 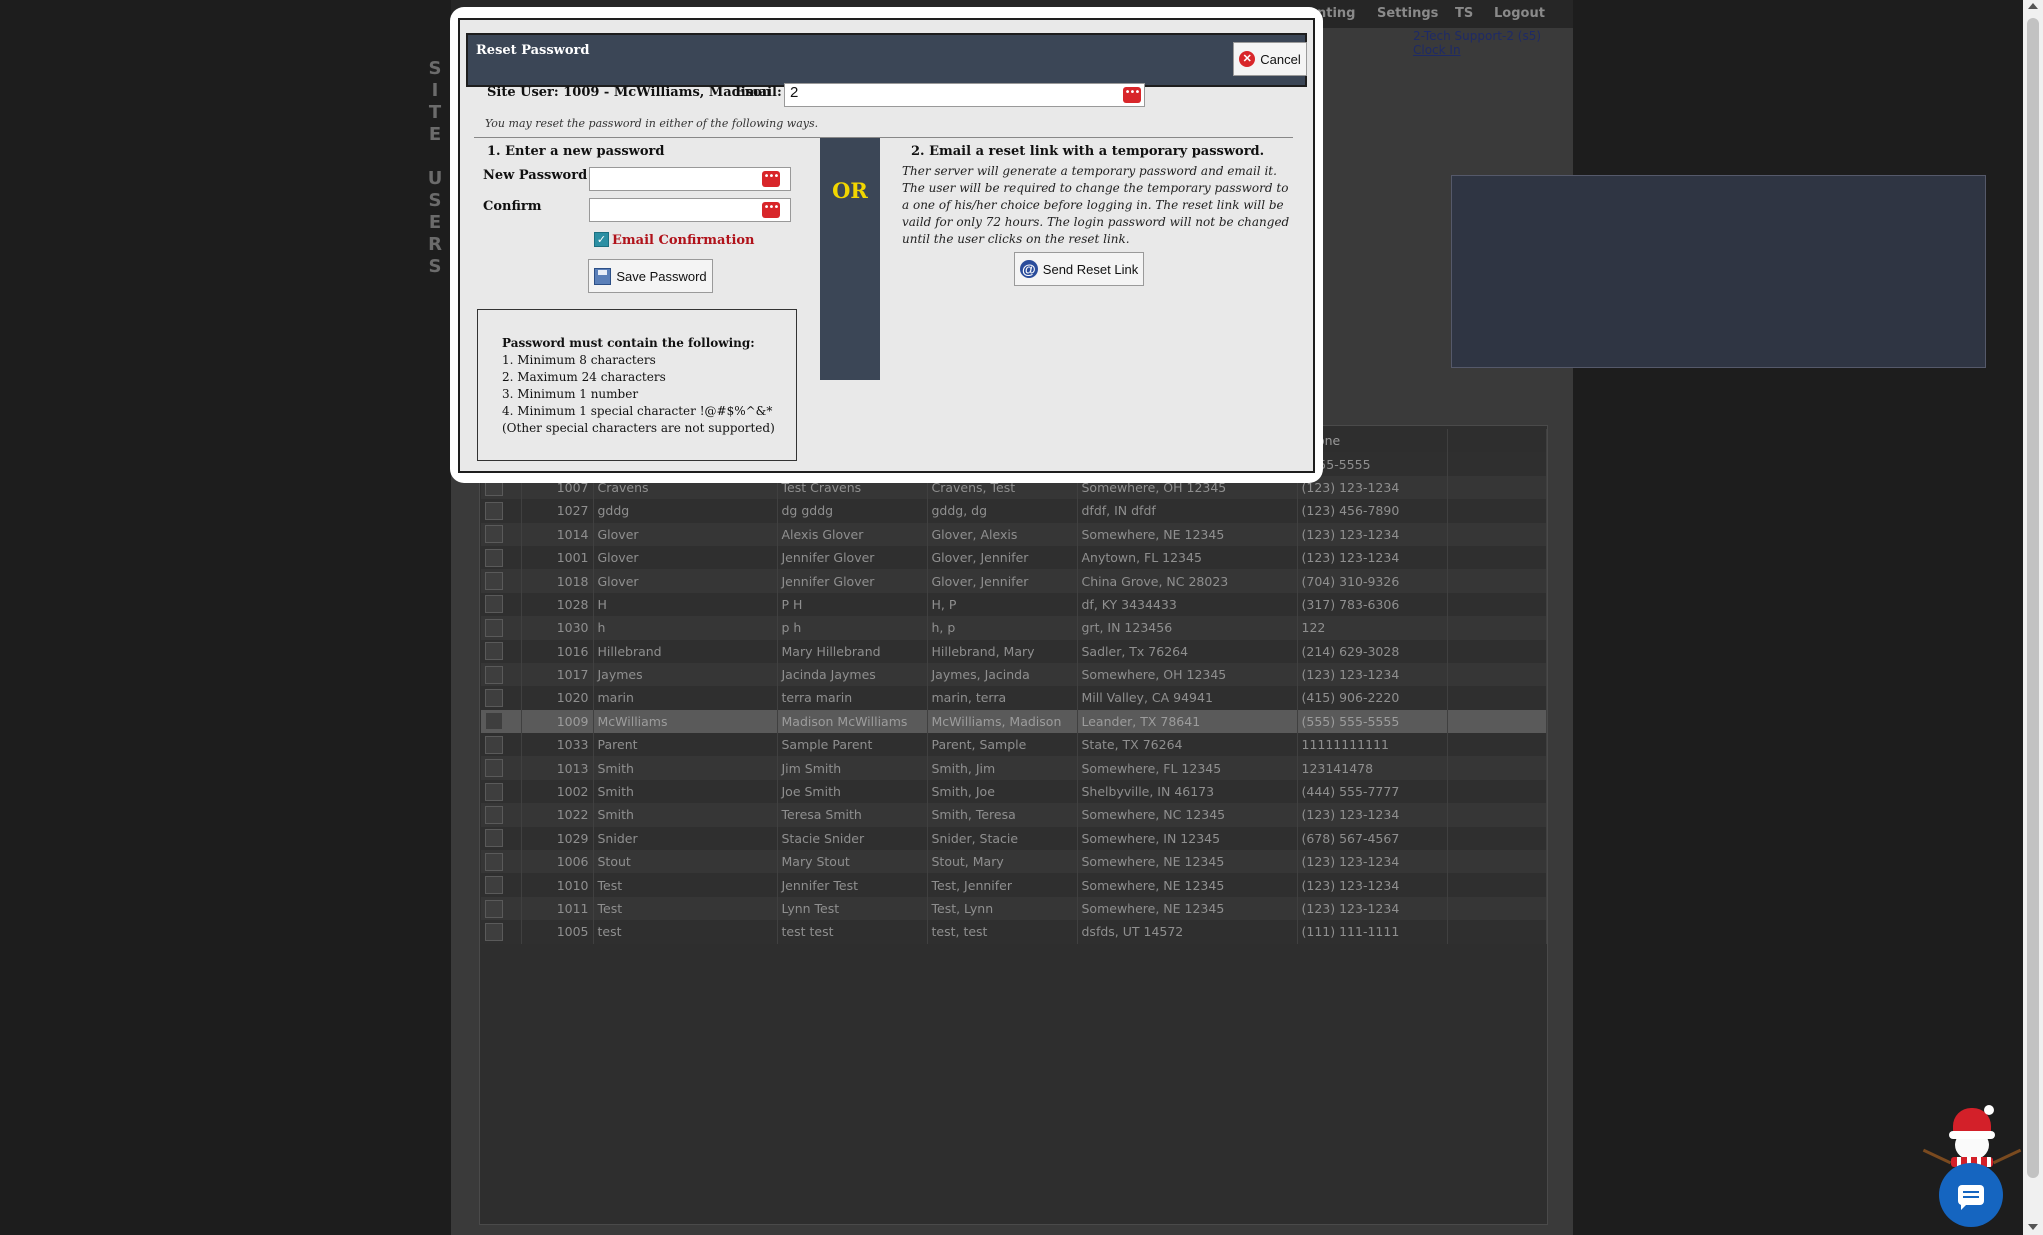 I want to click on chat-button, so click(x=1971, y=1195).